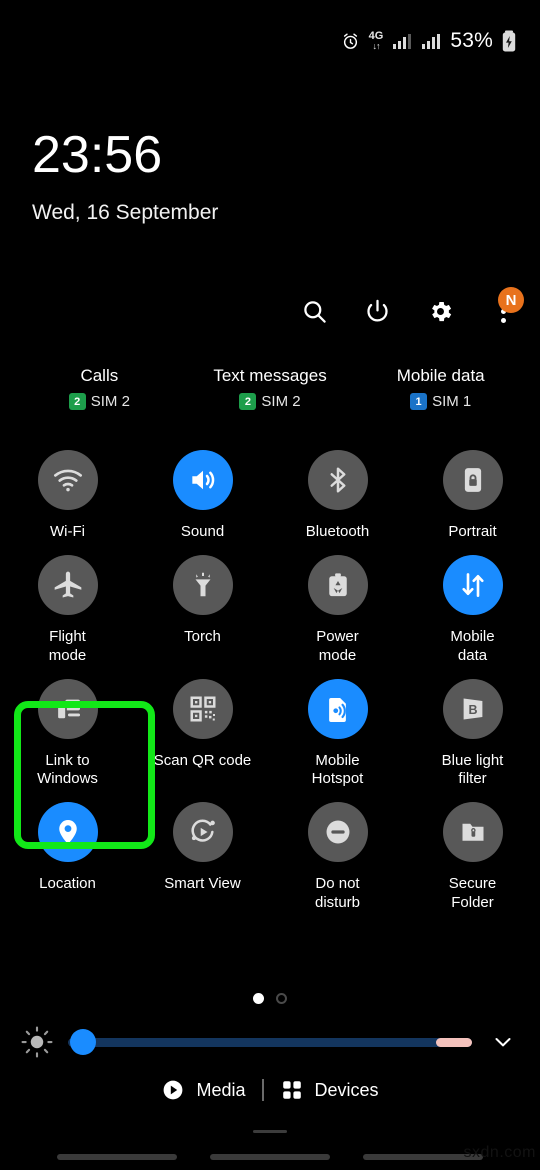 This screenshot has height=1170, width=540. What do you see at coordinates (116, 1157) in the screenshot?
I see `nav-recents-button` at bounding box center [116, 1157].